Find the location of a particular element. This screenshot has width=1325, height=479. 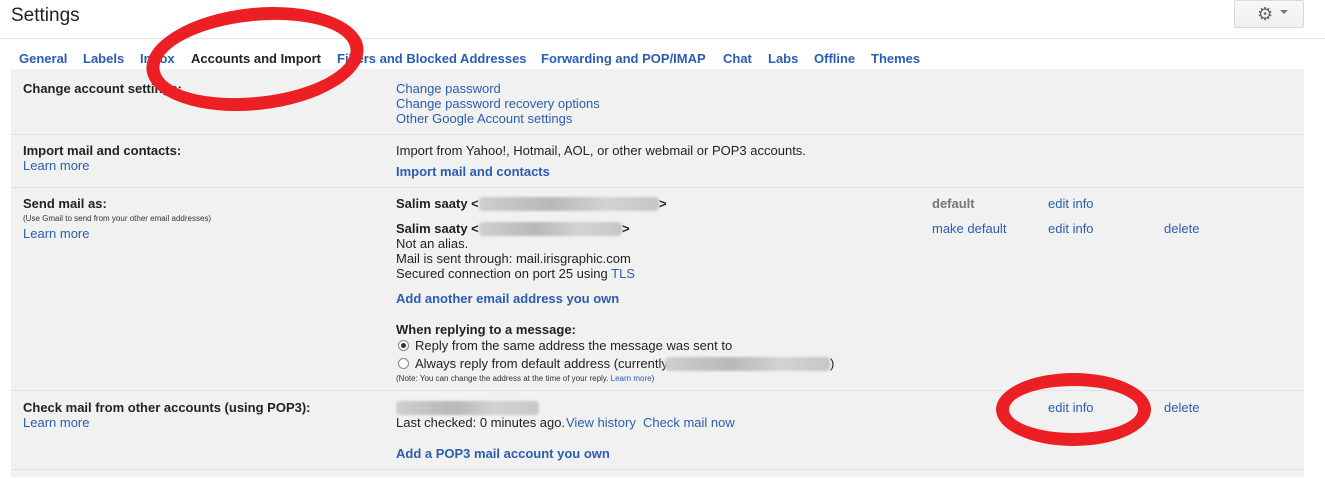

import-label: Import mail and contacts: is located at coordinates (102, 150).